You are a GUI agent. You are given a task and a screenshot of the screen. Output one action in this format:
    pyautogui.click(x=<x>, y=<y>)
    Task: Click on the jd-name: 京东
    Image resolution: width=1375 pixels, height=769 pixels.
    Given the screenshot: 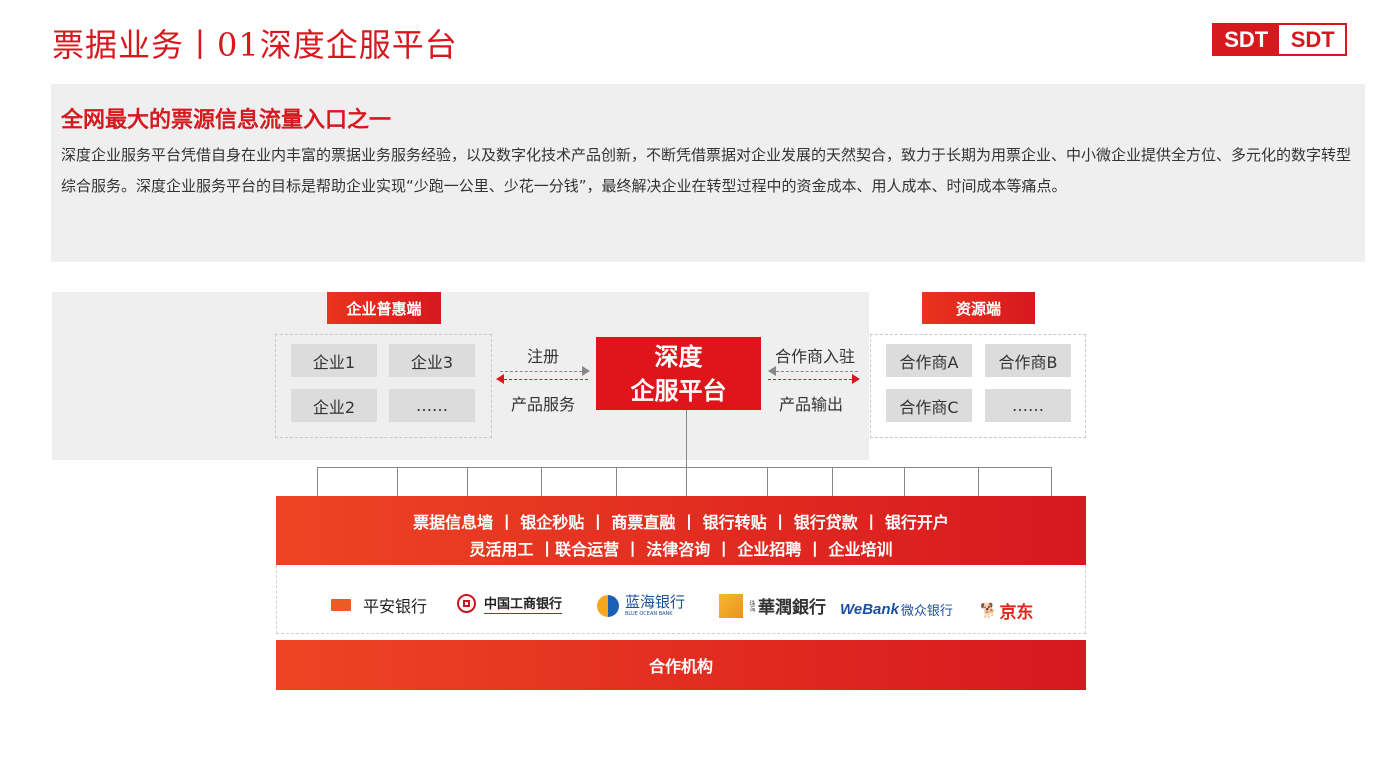 What is the action you would take?
    pyautogui.click(x=1016, y=613)
    